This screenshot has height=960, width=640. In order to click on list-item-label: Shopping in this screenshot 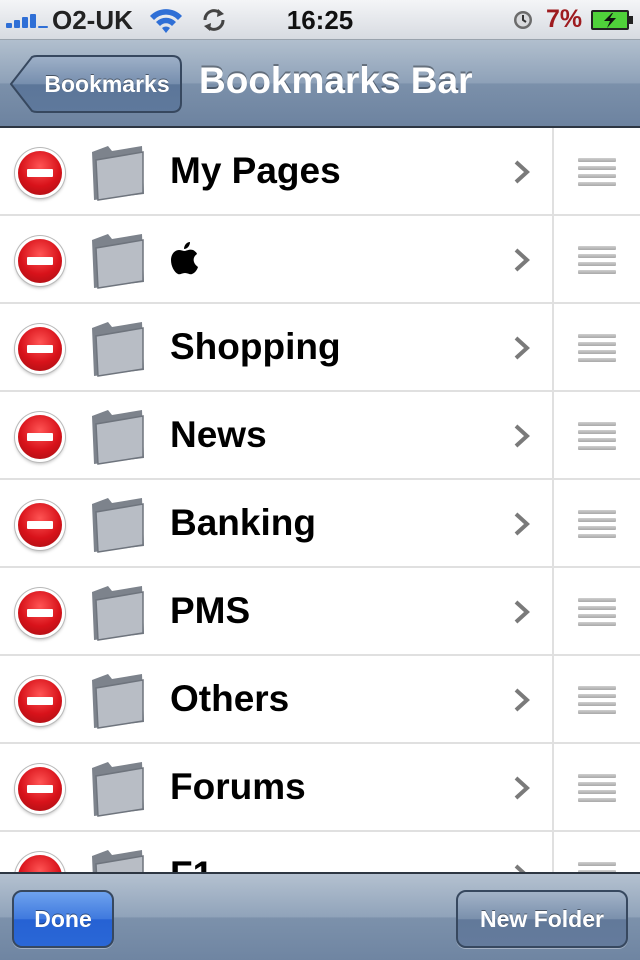, I will do `click(255, 346)`.